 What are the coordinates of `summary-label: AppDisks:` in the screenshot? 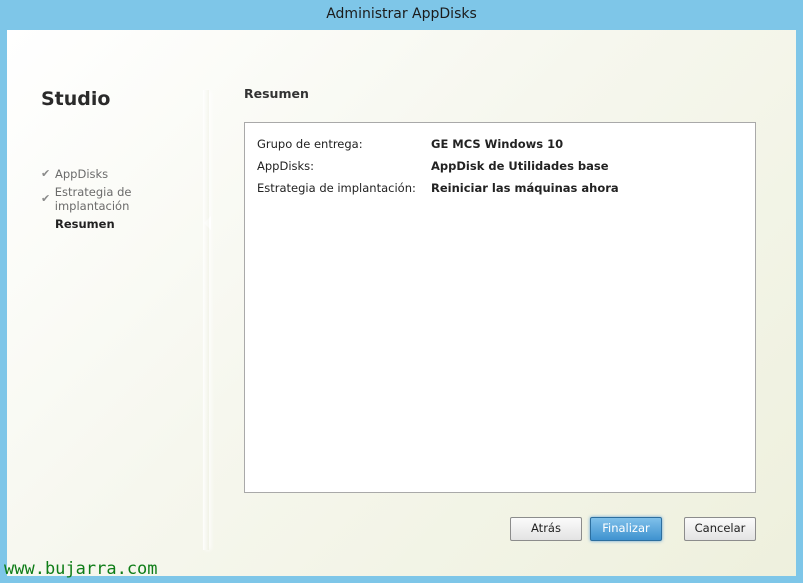 It's located at (286, 166).